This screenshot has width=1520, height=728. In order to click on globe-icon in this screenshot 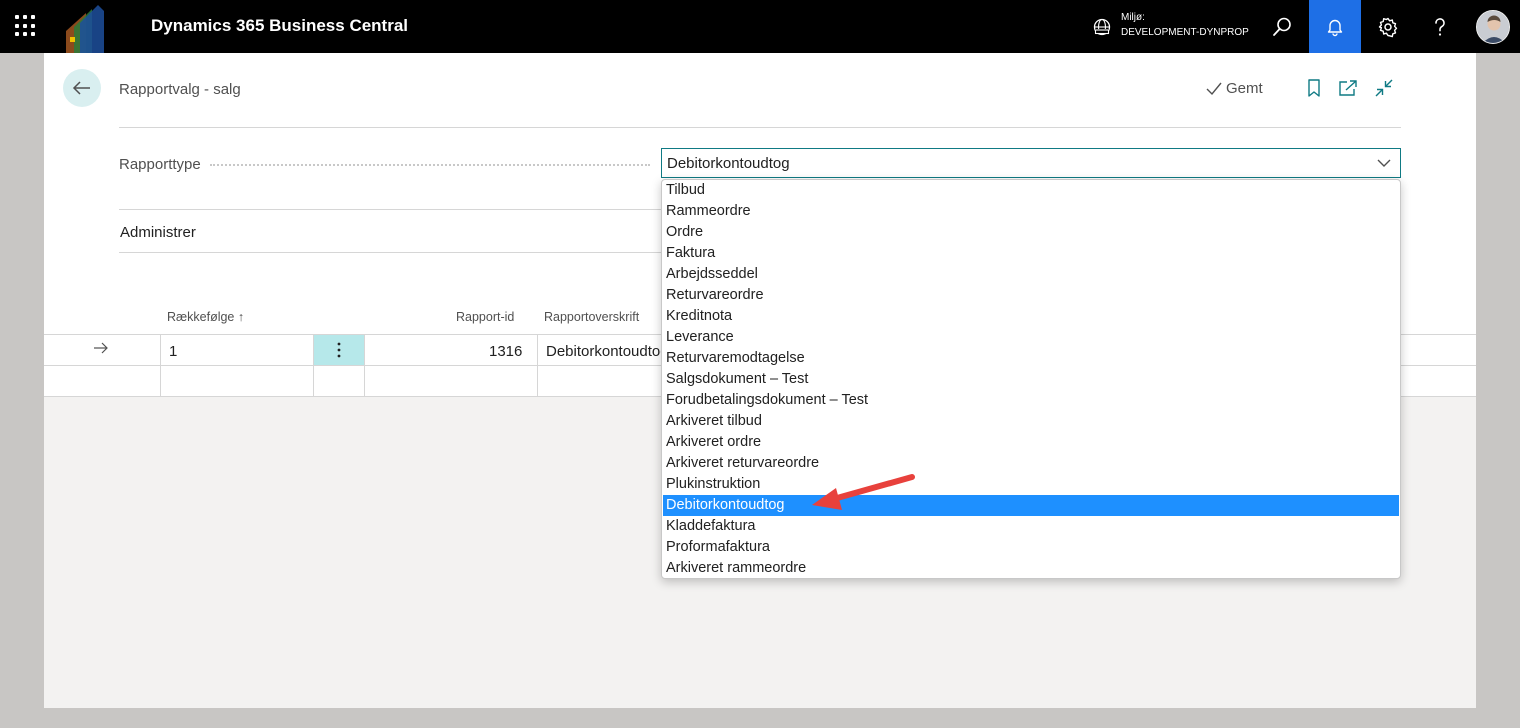, I will do `click(1102, 27)`.